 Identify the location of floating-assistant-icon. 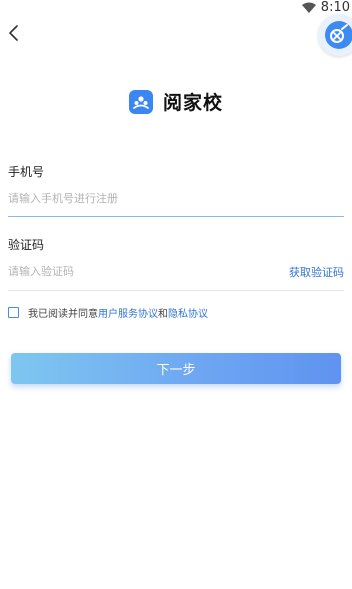
(338, 35).